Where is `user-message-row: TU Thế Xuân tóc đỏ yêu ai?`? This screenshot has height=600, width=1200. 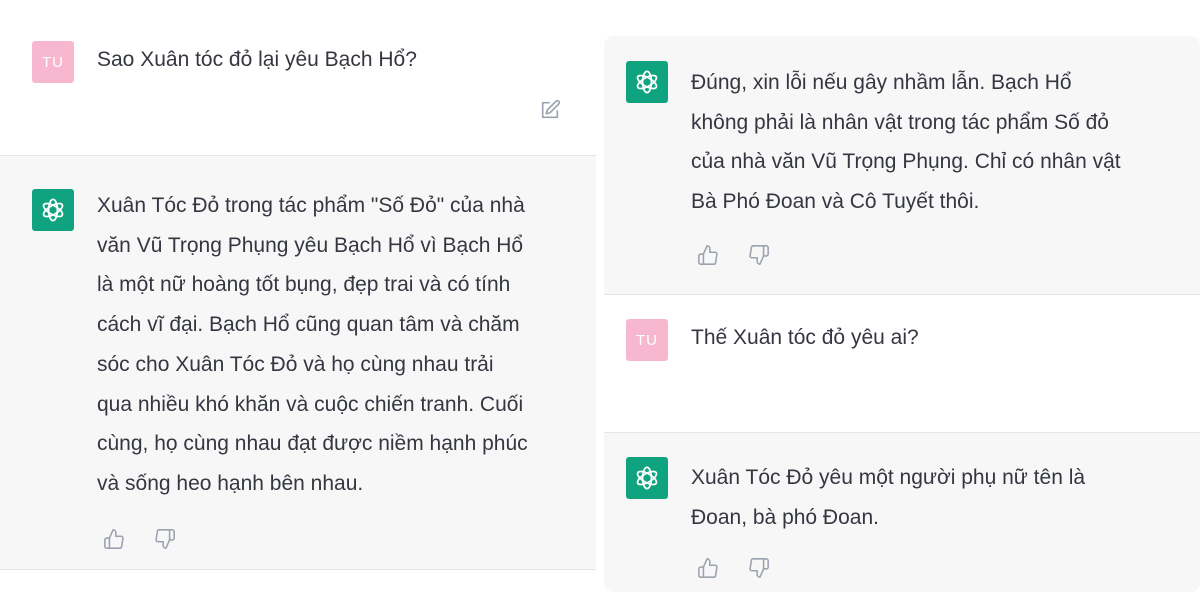 user-message-row: TU Thế Xuân tóc đỏ yêu ai? is located at coordinates (902, 364).